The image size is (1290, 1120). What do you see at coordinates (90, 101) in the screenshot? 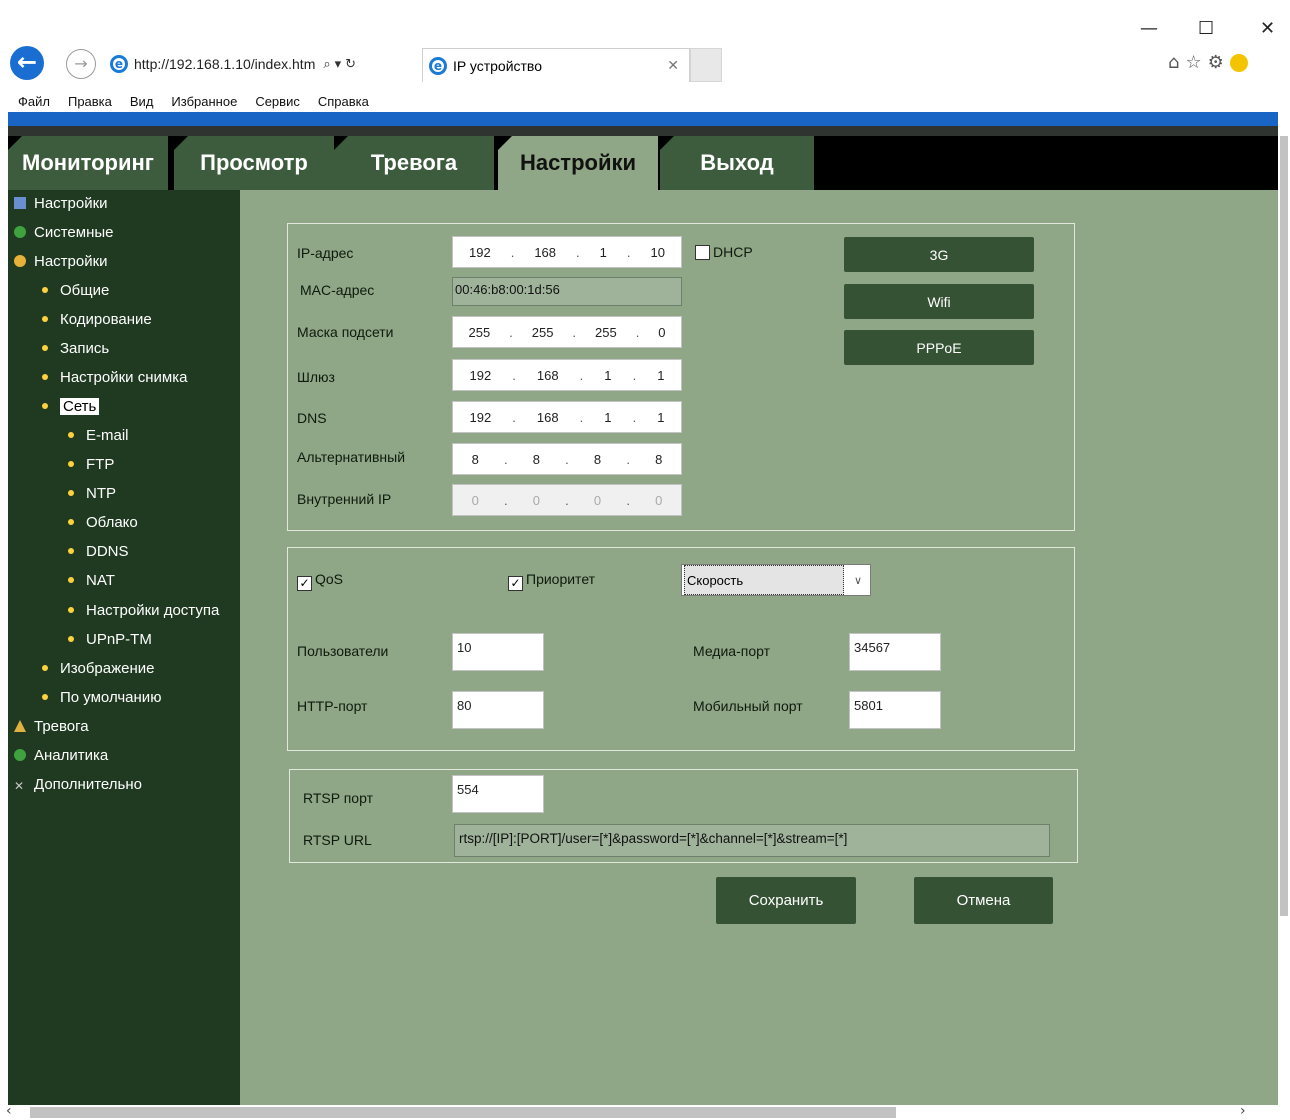
I see `menu-edit: Правка` at bounding box center [90, 101].